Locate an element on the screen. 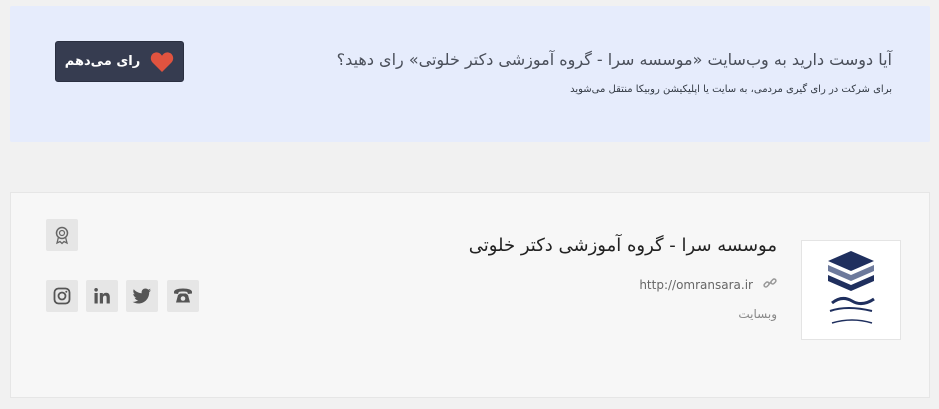  website-label: وبسایت is located at coordinates (757, 314).